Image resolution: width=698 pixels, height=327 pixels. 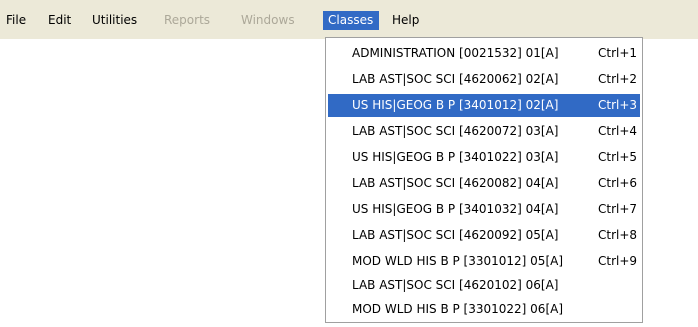 I want to click on menu-edit: Edit, so click(x=59, y=20).